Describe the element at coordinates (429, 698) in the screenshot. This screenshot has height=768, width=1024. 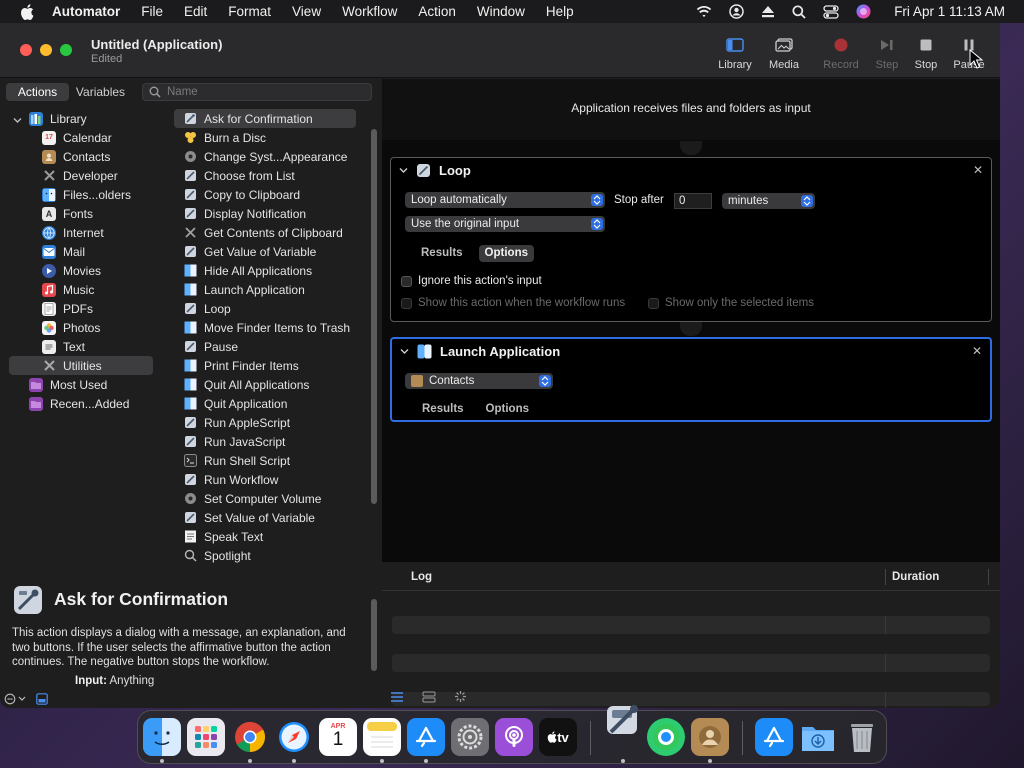
I see `variables-view-icon` at that location.